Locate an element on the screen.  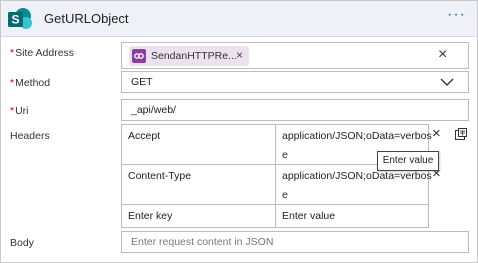
body-placeholder: Enter request content in JSON is located at coordinates (202, 242).